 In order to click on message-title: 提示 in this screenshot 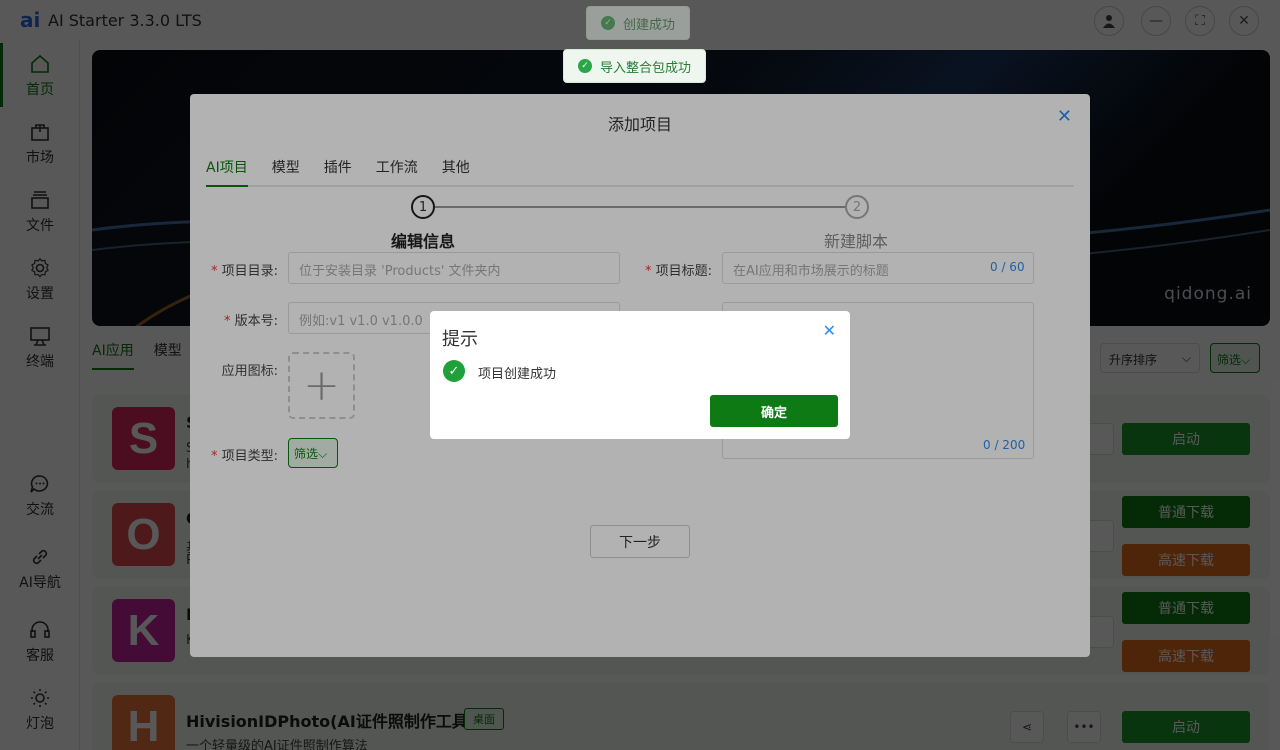, I will do `click(460, 339)`.